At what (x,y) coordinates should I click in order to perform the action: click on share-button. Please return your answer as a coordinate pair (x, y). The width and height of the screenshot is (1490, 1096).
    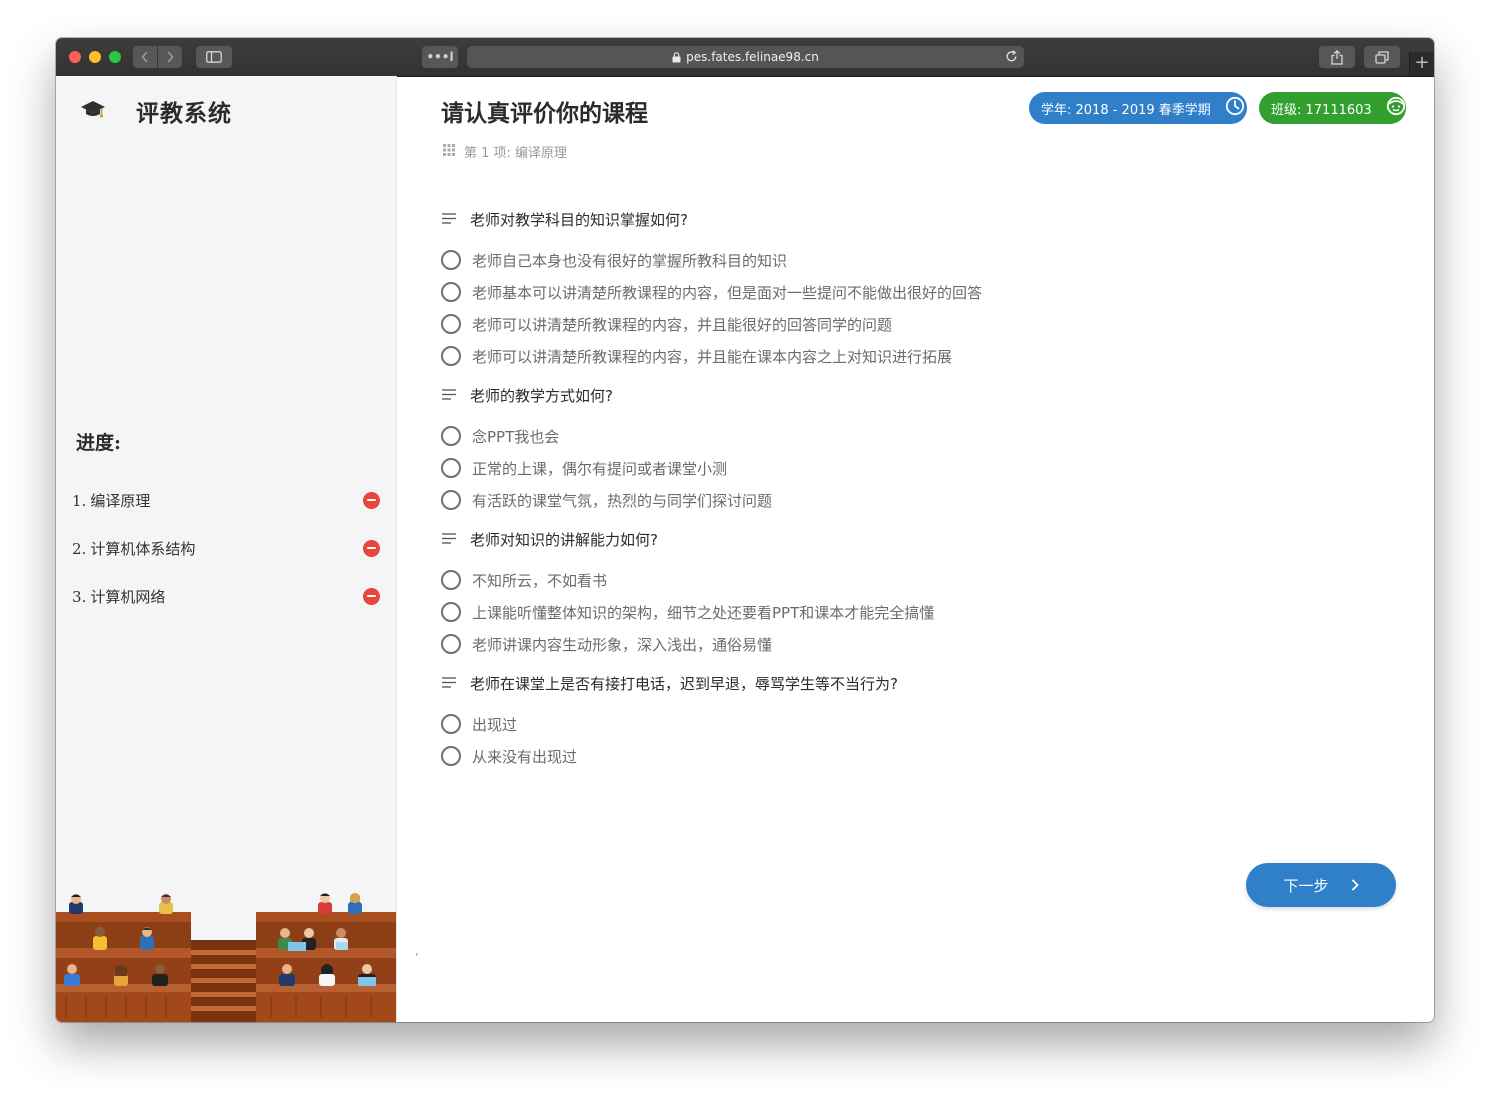
    Looking at the image, I should click on (1337, 57).